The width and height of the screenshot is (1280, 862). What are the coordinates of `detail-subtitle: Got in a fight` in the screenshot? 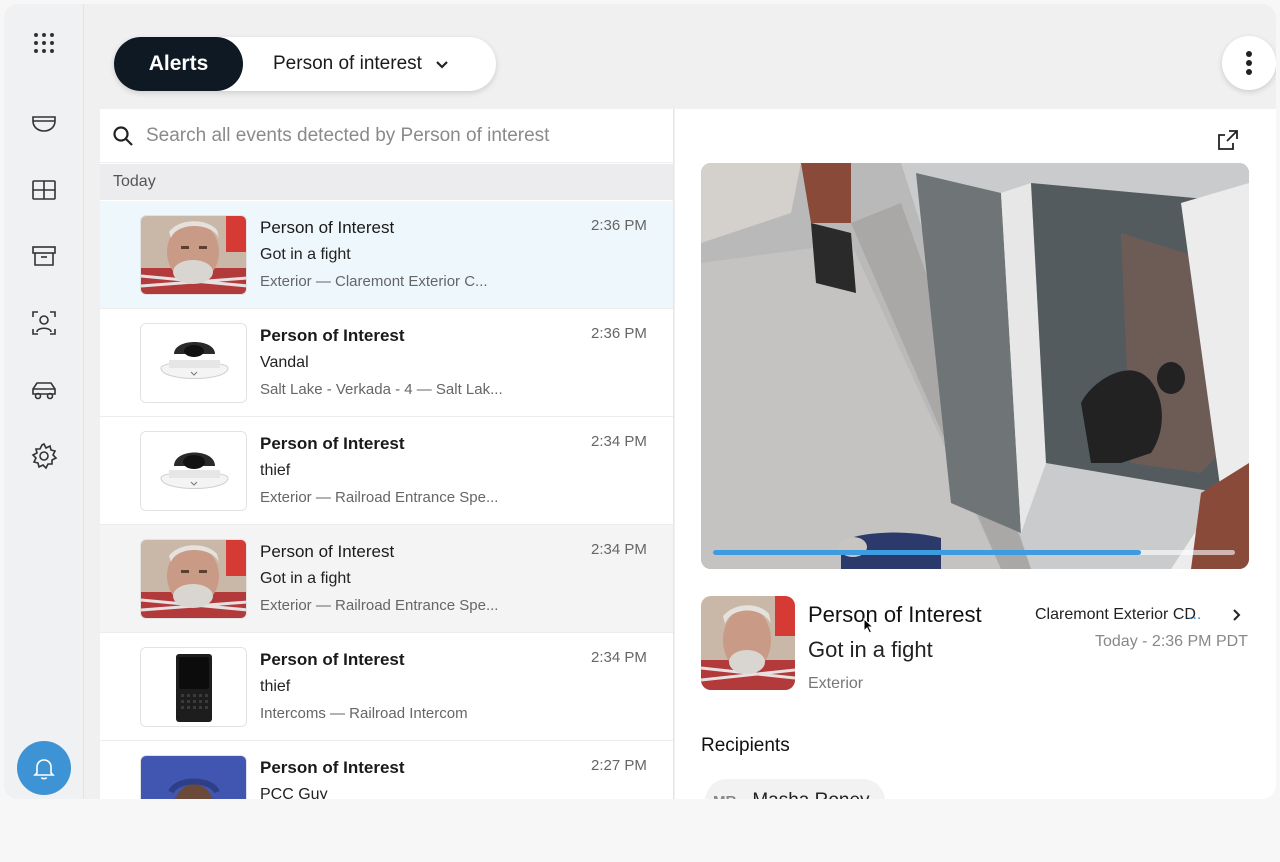 It's located at (870, 649).